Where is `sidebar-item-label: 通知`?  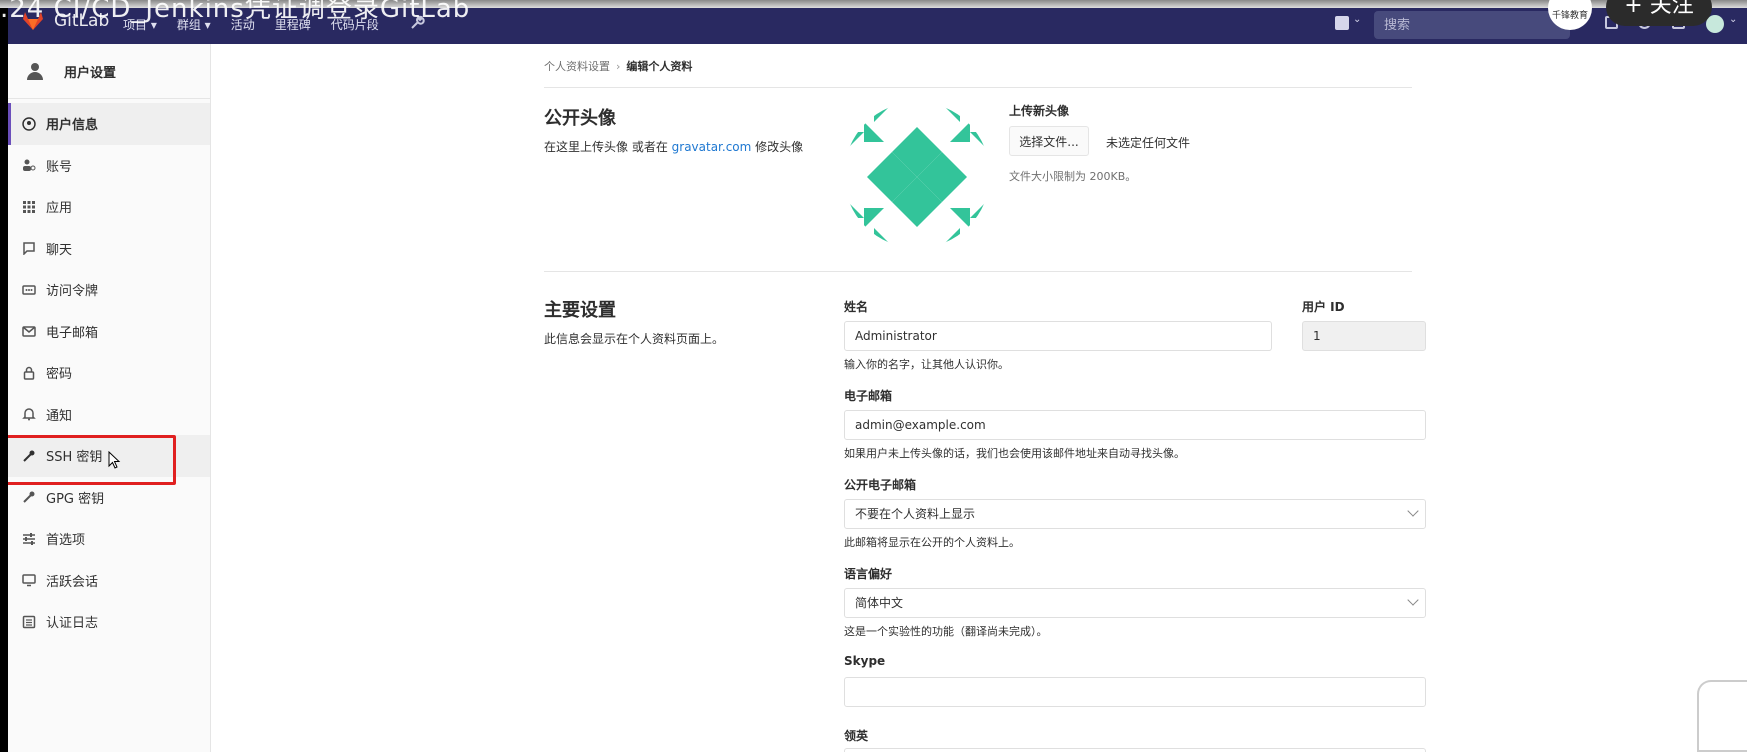
sidebar-item-label: 通知 is located at coordinates (59, 416).